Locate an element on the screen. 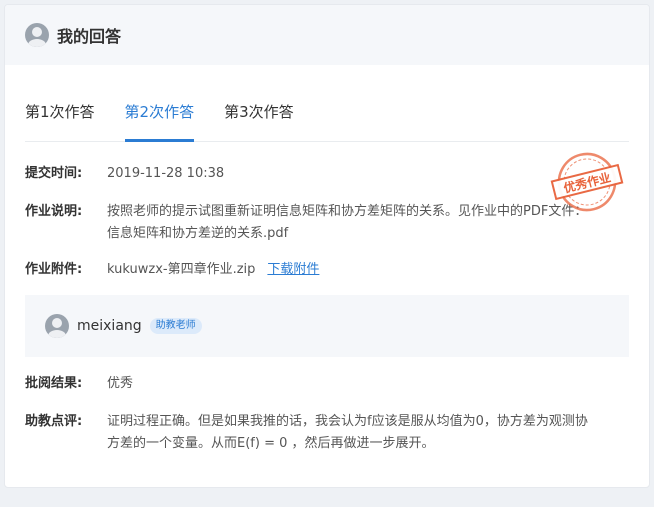  review-result-row: 批阅结果: 优秀 is located at coordinates (327, 384).